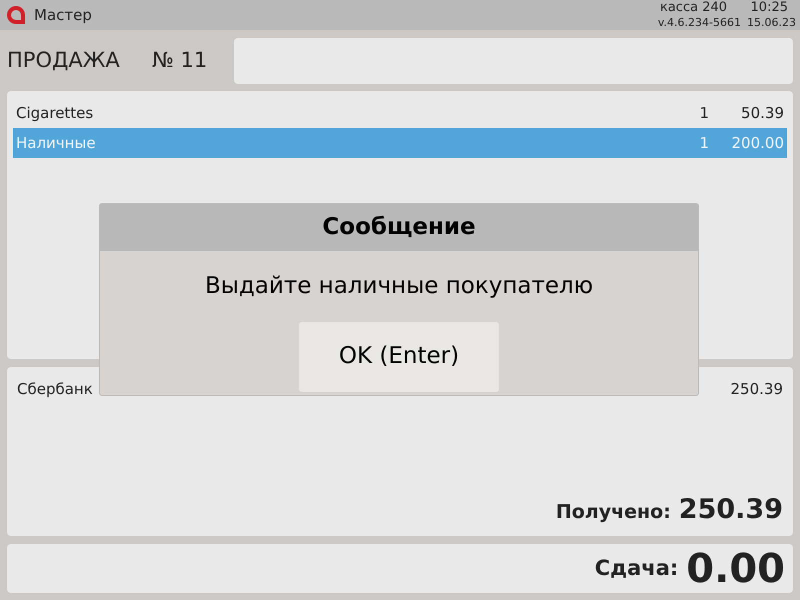 The image size is (800, 600). I want to click on logo-icon, so click(16, 15).